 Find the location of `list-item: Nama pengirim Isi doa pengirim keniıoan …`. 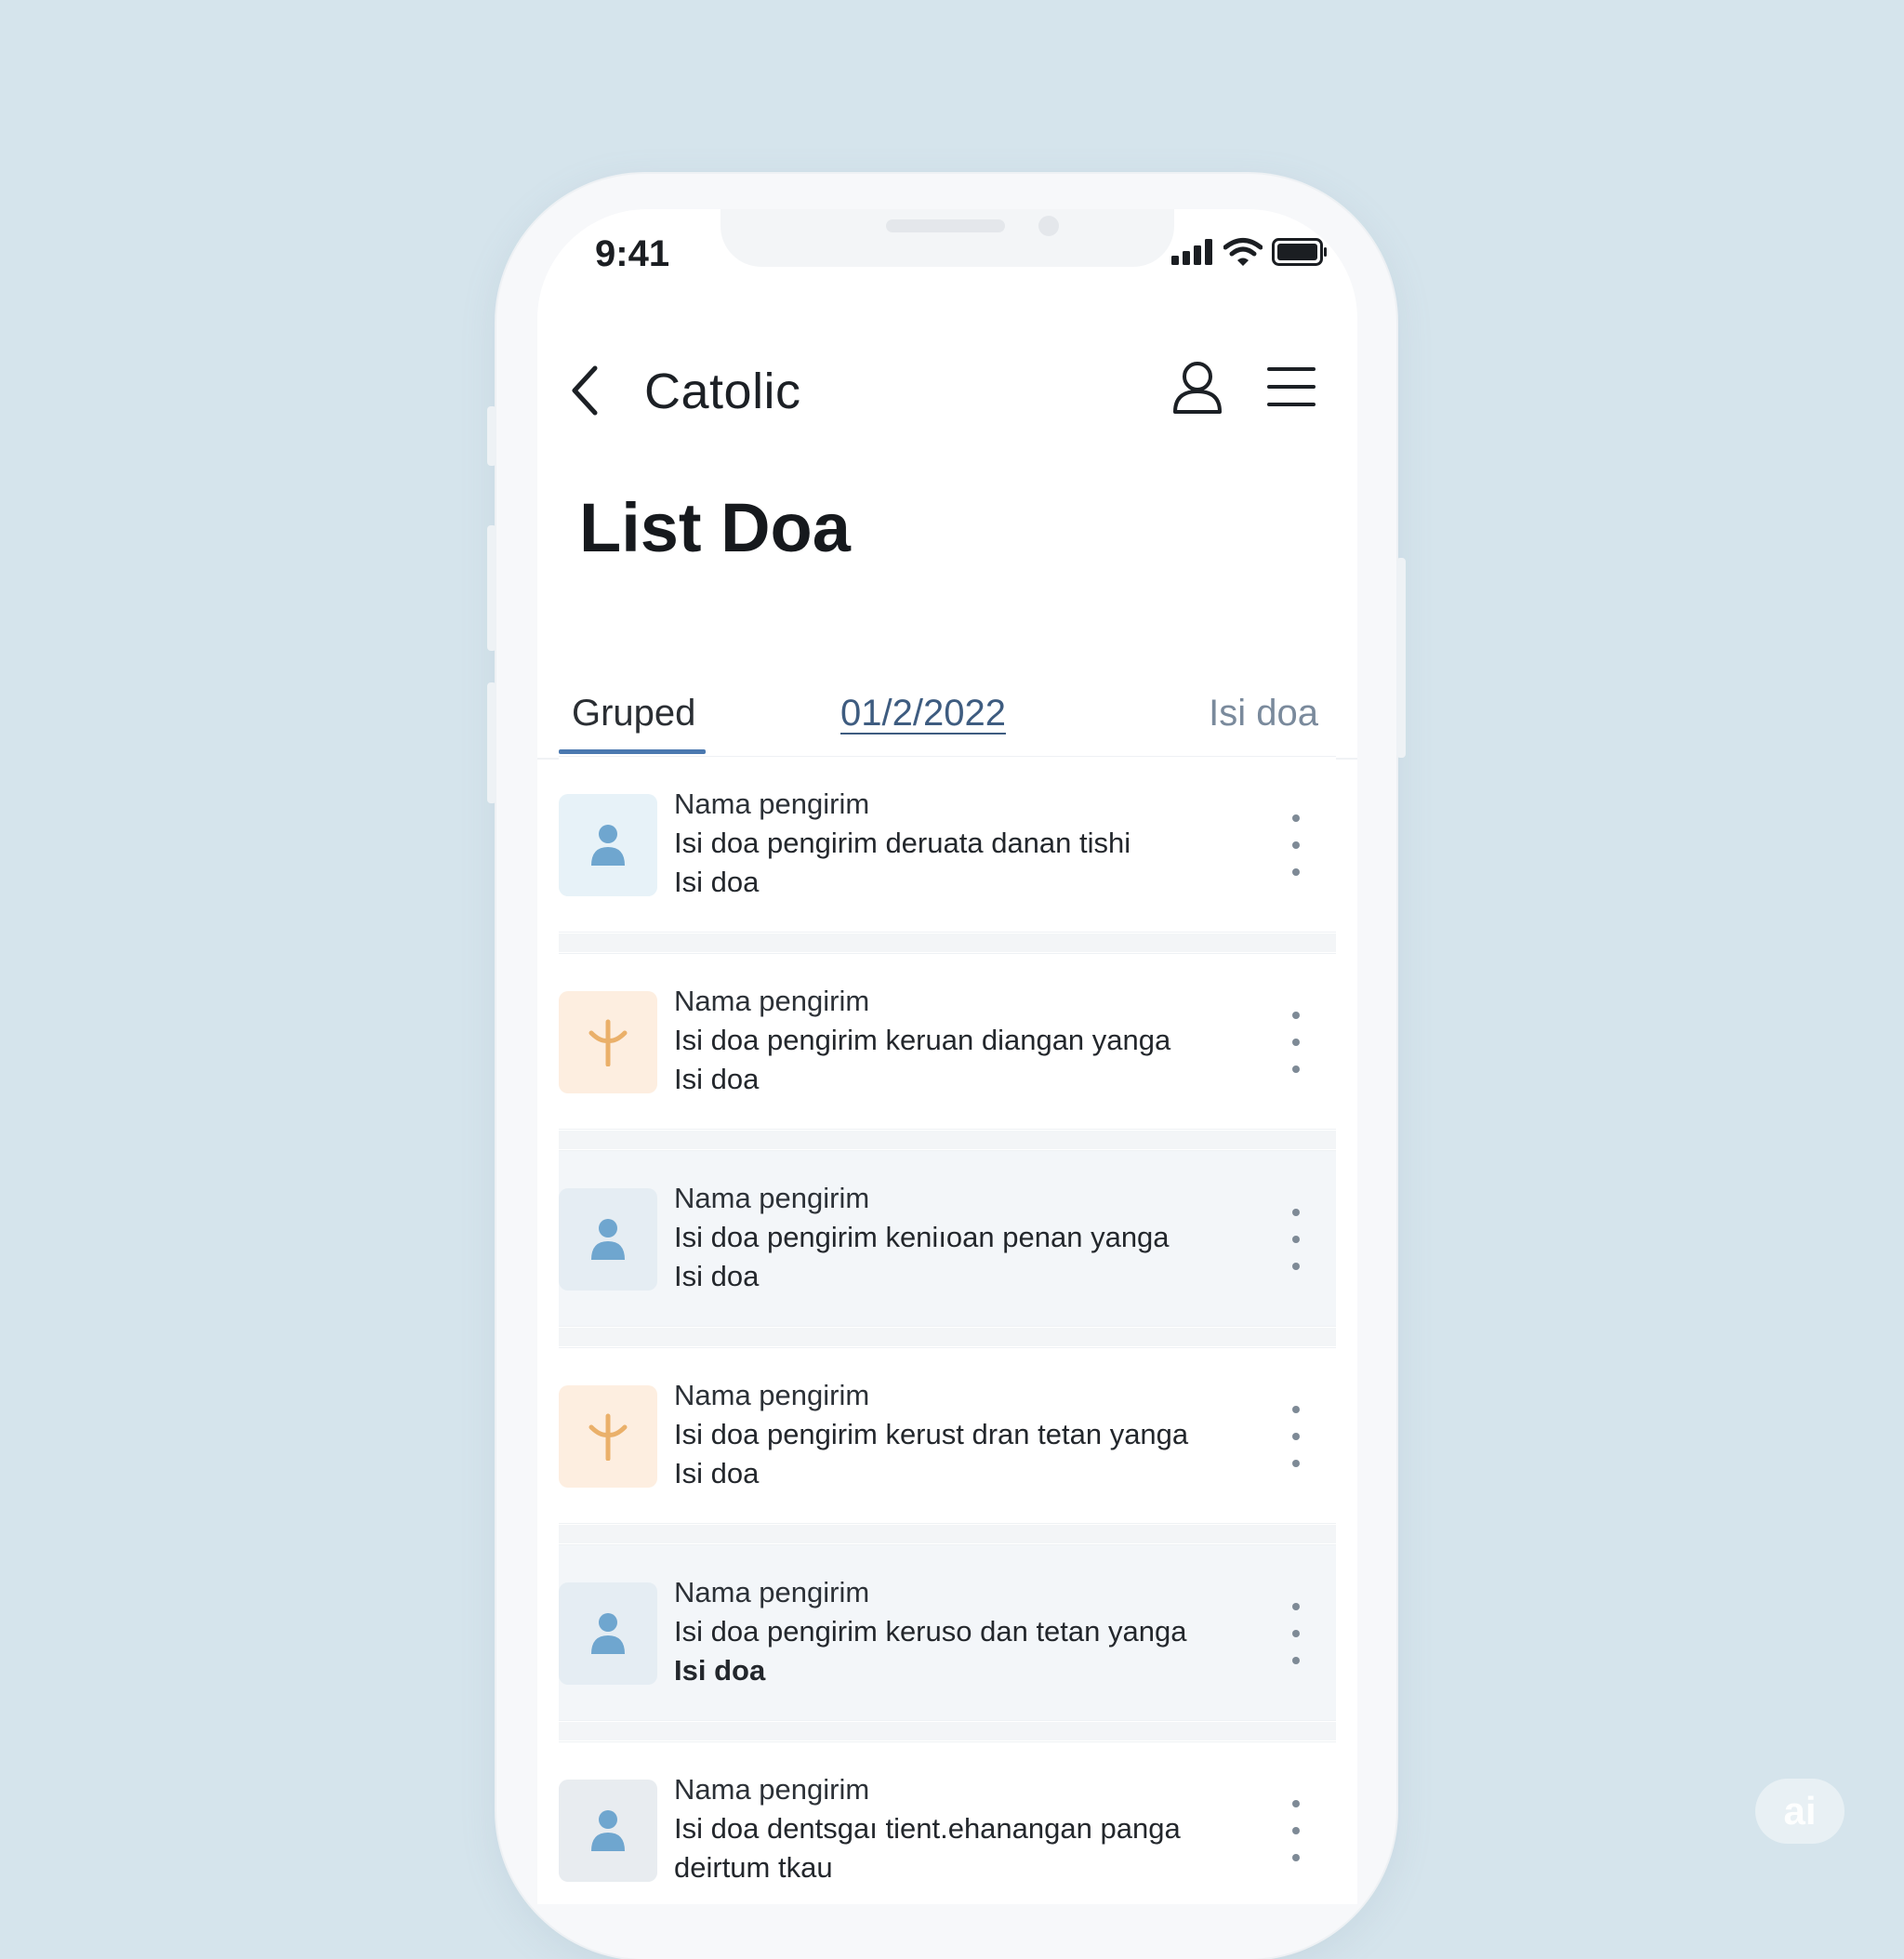

list-item: Nama pengirim Isi doa pengirim keniıoan … is located at coordinates (947, 1248).